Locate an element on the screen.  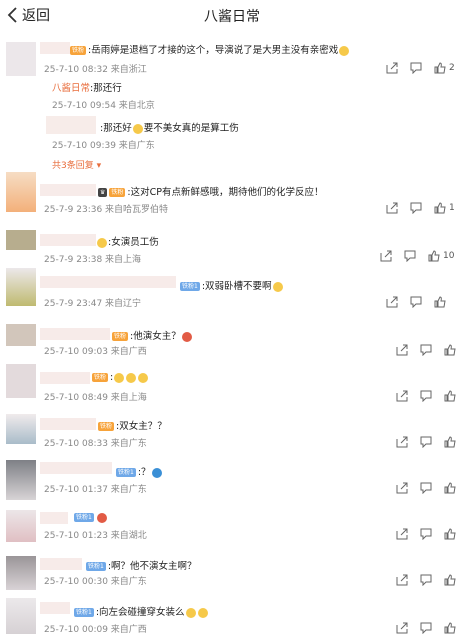
reply-meta: 25-7-10 09:54 来自北京 is located at coordinates (103, 106).